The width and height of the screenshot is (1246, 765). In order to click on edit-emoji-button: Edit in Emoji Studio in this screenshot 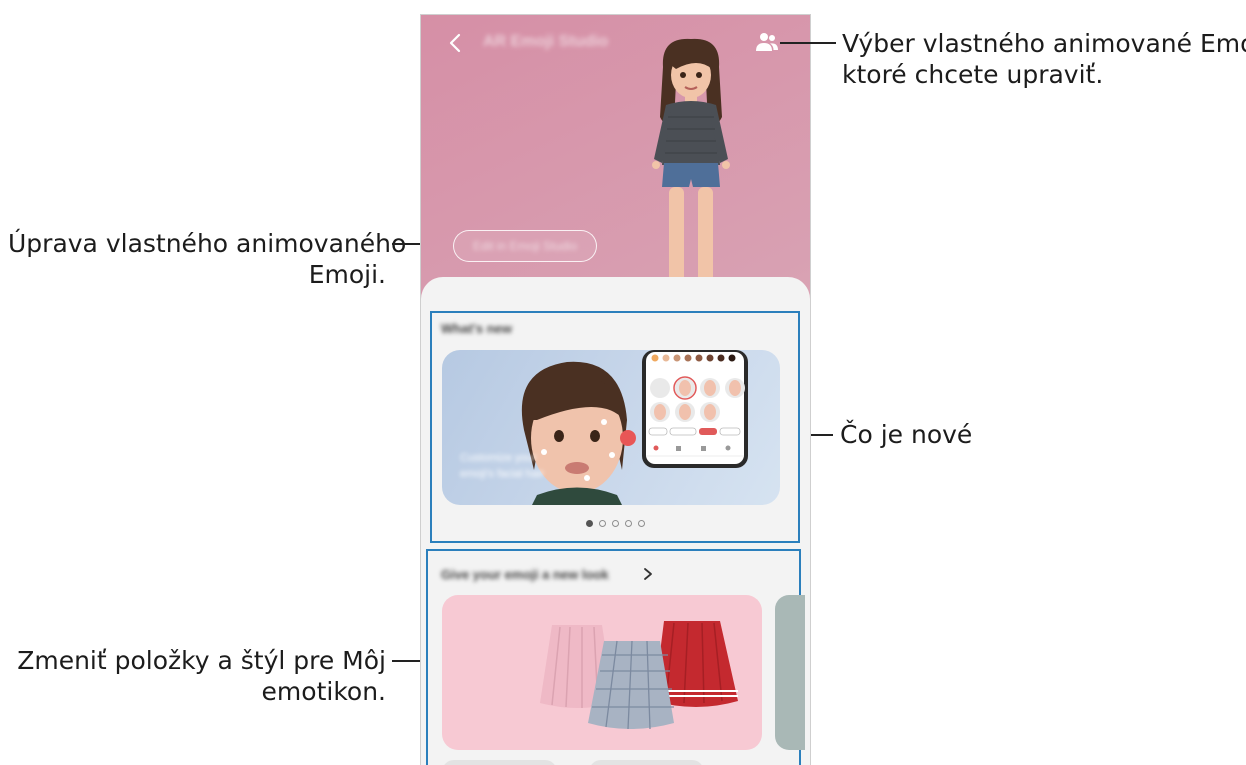, I will do `click(525, 246)`.